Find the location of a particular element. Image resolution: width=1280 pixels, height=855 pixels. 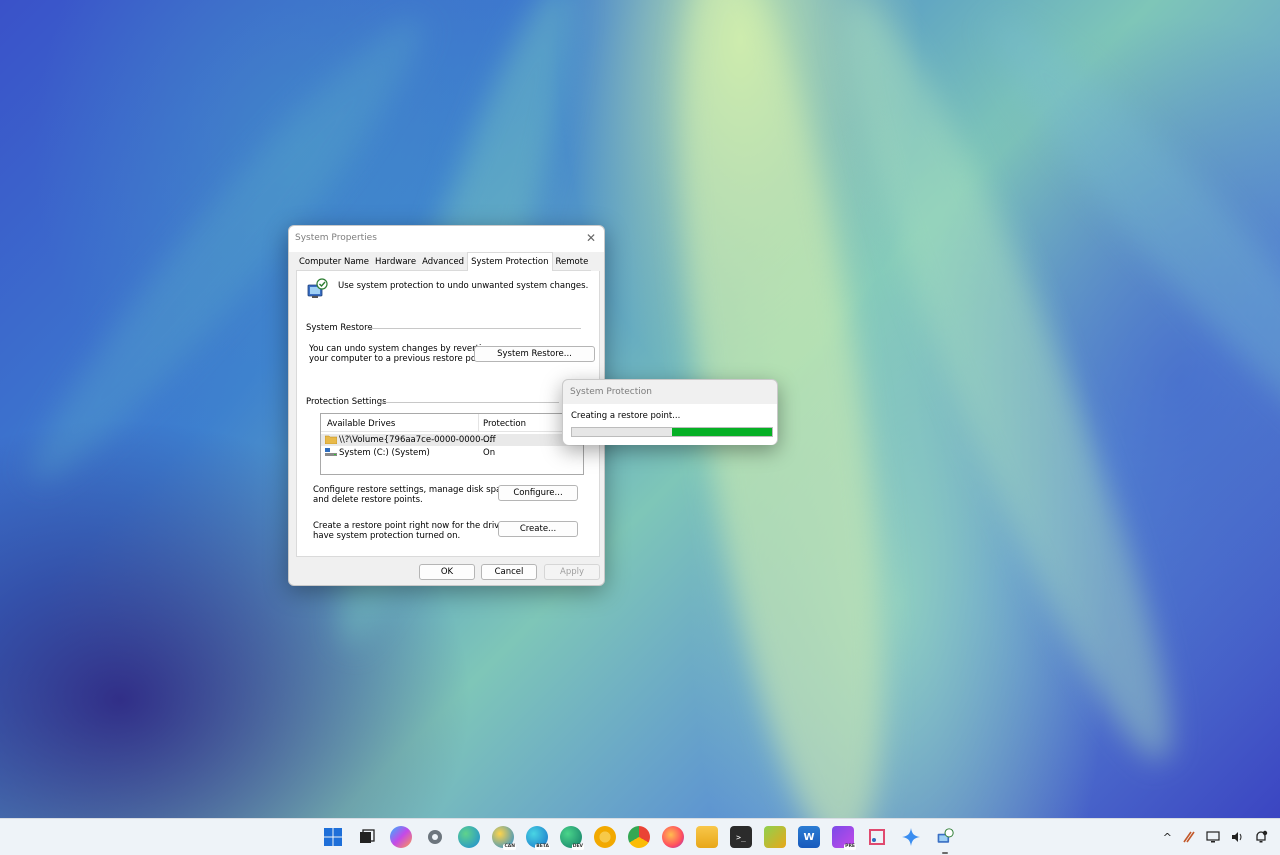

copilot-icon is located at coordinates (401, 837).